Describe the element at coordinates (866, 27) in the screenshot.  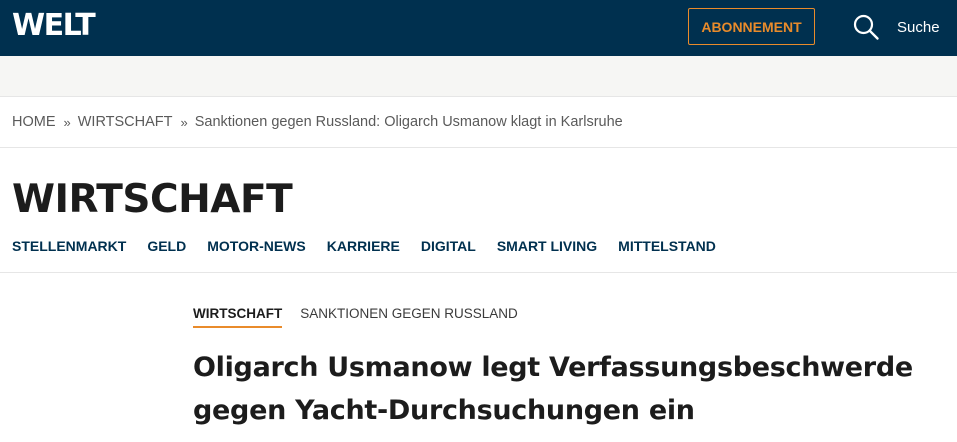
I see `search-icon` at that location.